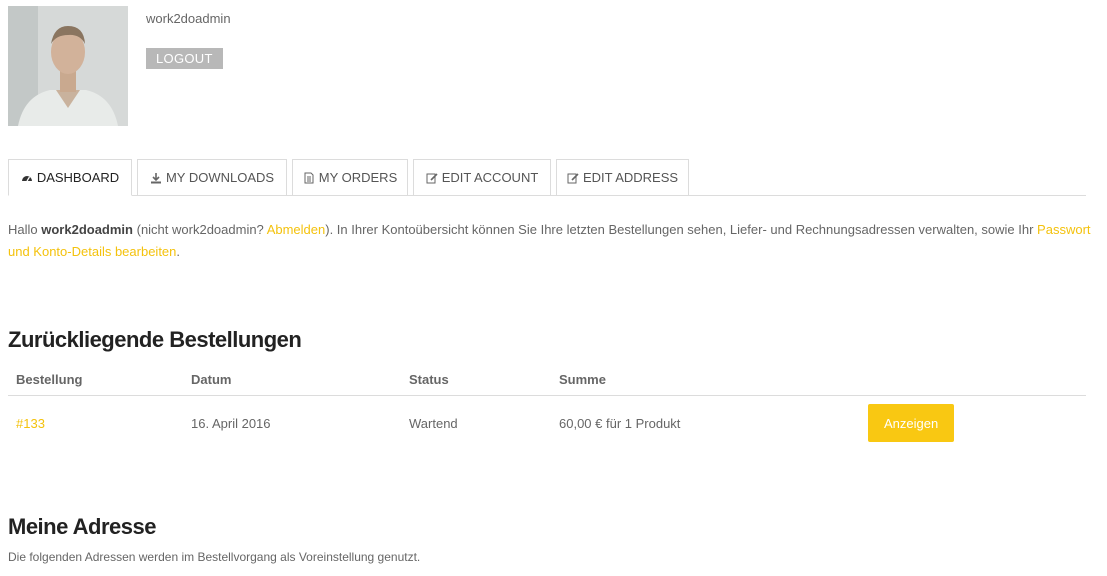  Describe the element at coordinates (155, 339) in the screenshot. I see `orders-heading: Zurückliegende Bestellungen` at that location.